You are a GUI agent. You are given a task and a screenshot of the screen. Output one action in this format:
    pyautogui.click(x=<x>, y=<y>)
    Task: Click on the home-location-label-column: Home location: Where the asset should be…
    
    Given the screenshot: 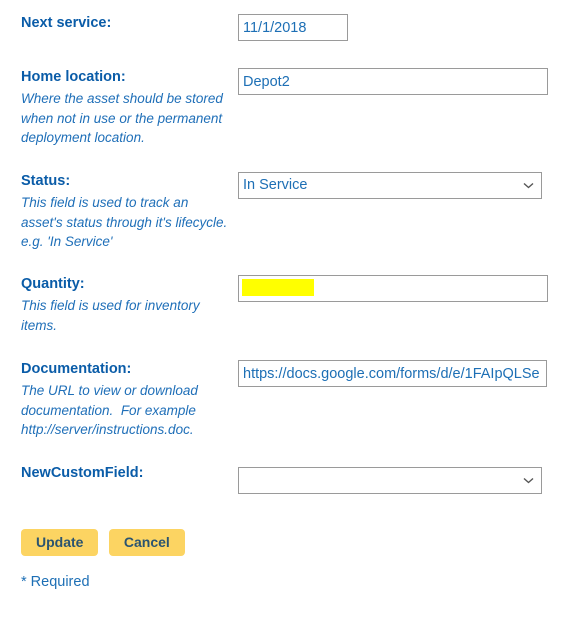 What is the action you would take?
    pyautogui.click(x=126, y=108)
    